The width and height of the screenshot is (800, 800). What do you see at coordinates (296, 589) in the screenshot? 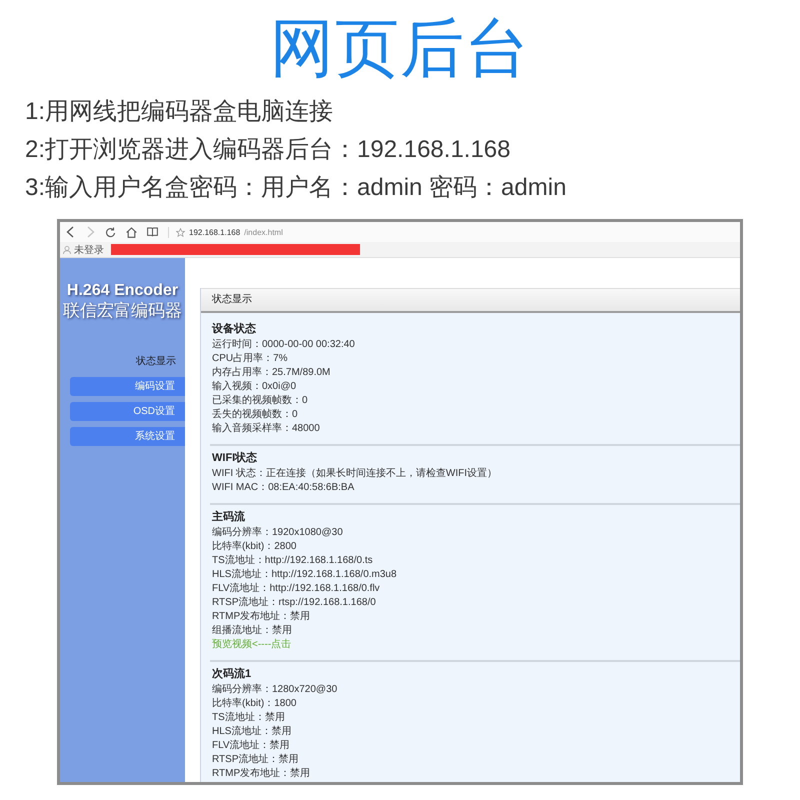
I see `status-text: FLV流地址：http://192.168.1.168/0.flv` at bounding box center [296, 589].